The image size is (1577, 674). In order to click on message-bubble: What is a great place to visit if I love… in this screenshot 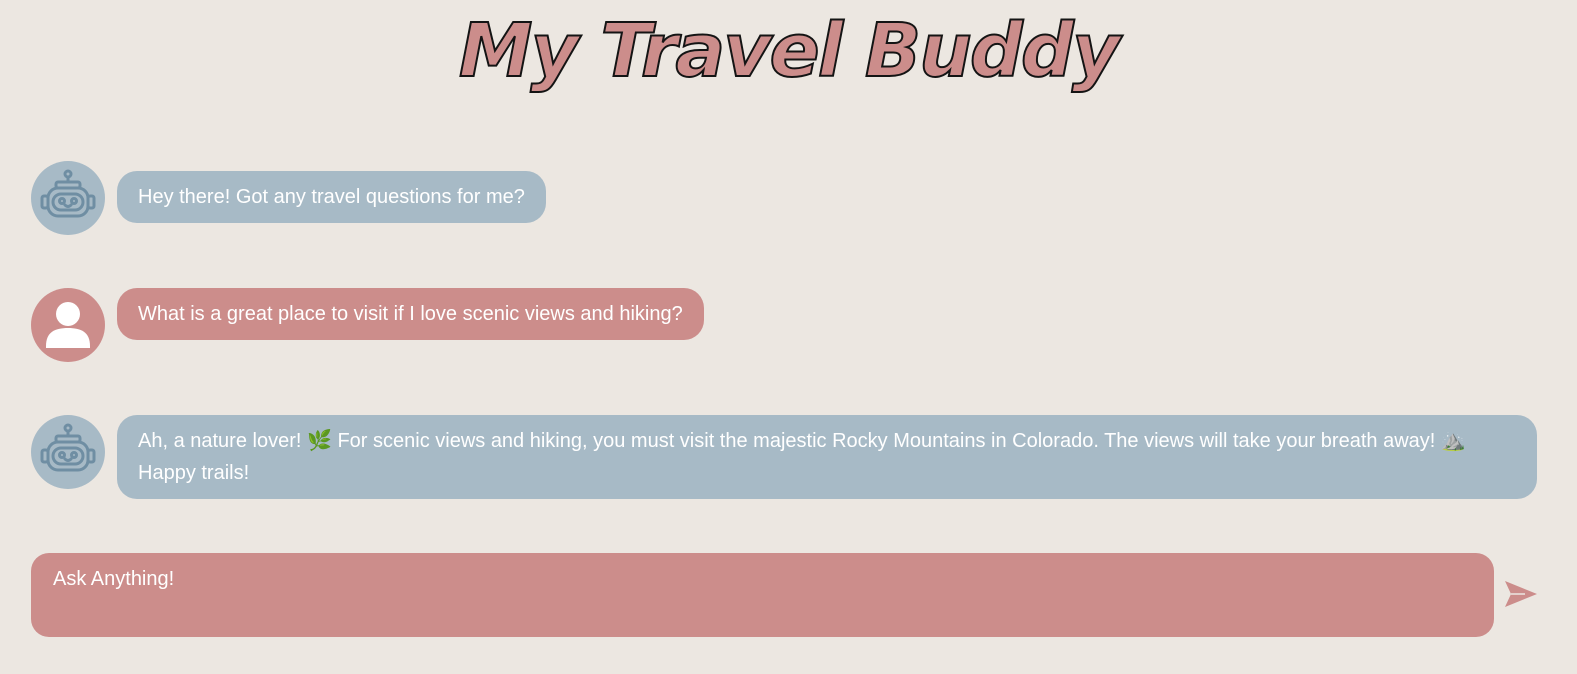, I will do `click(410, 314)`.